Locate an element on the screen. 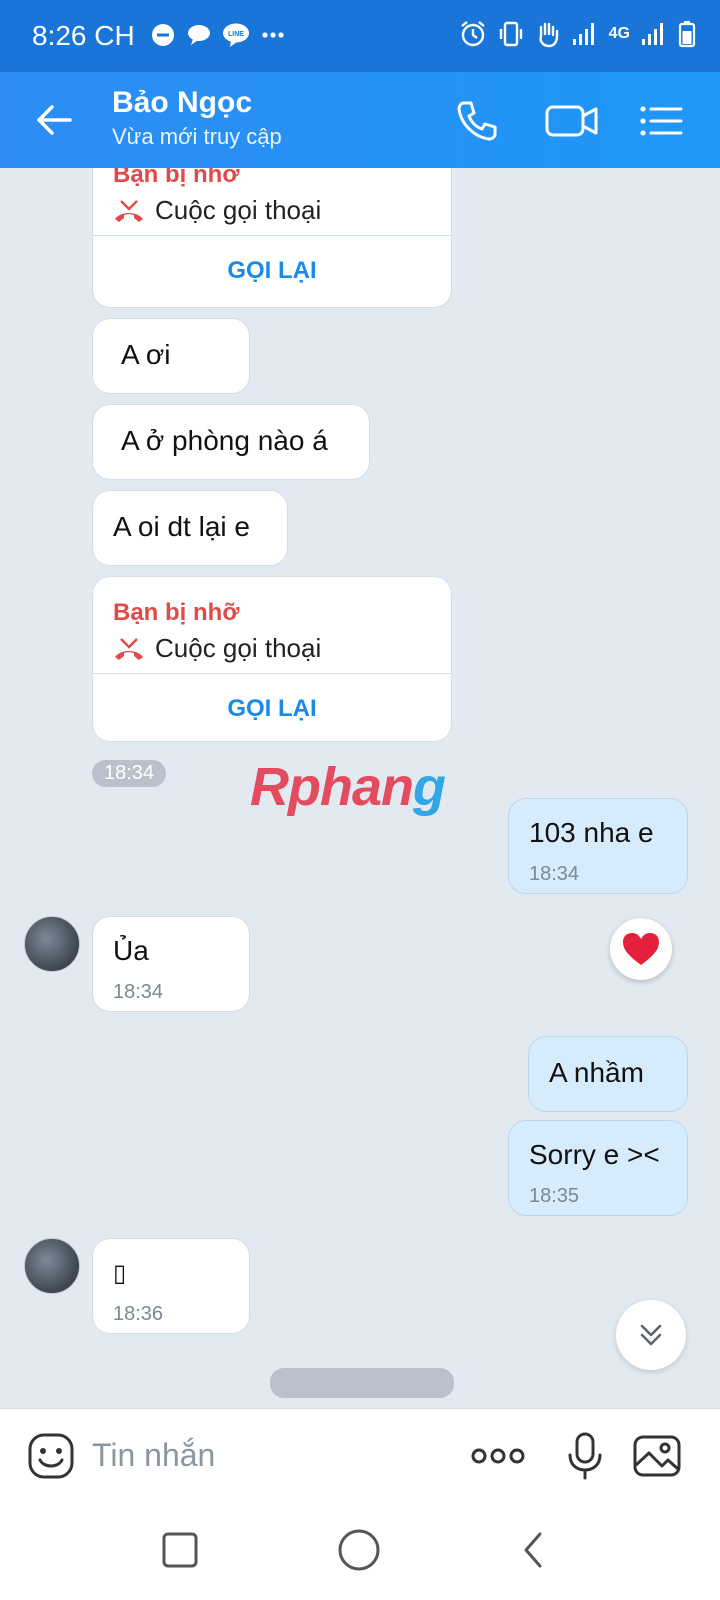 The width and height of the screenshot is (720, 1600). back-arrow-icon is located at coordinates (54, 120).